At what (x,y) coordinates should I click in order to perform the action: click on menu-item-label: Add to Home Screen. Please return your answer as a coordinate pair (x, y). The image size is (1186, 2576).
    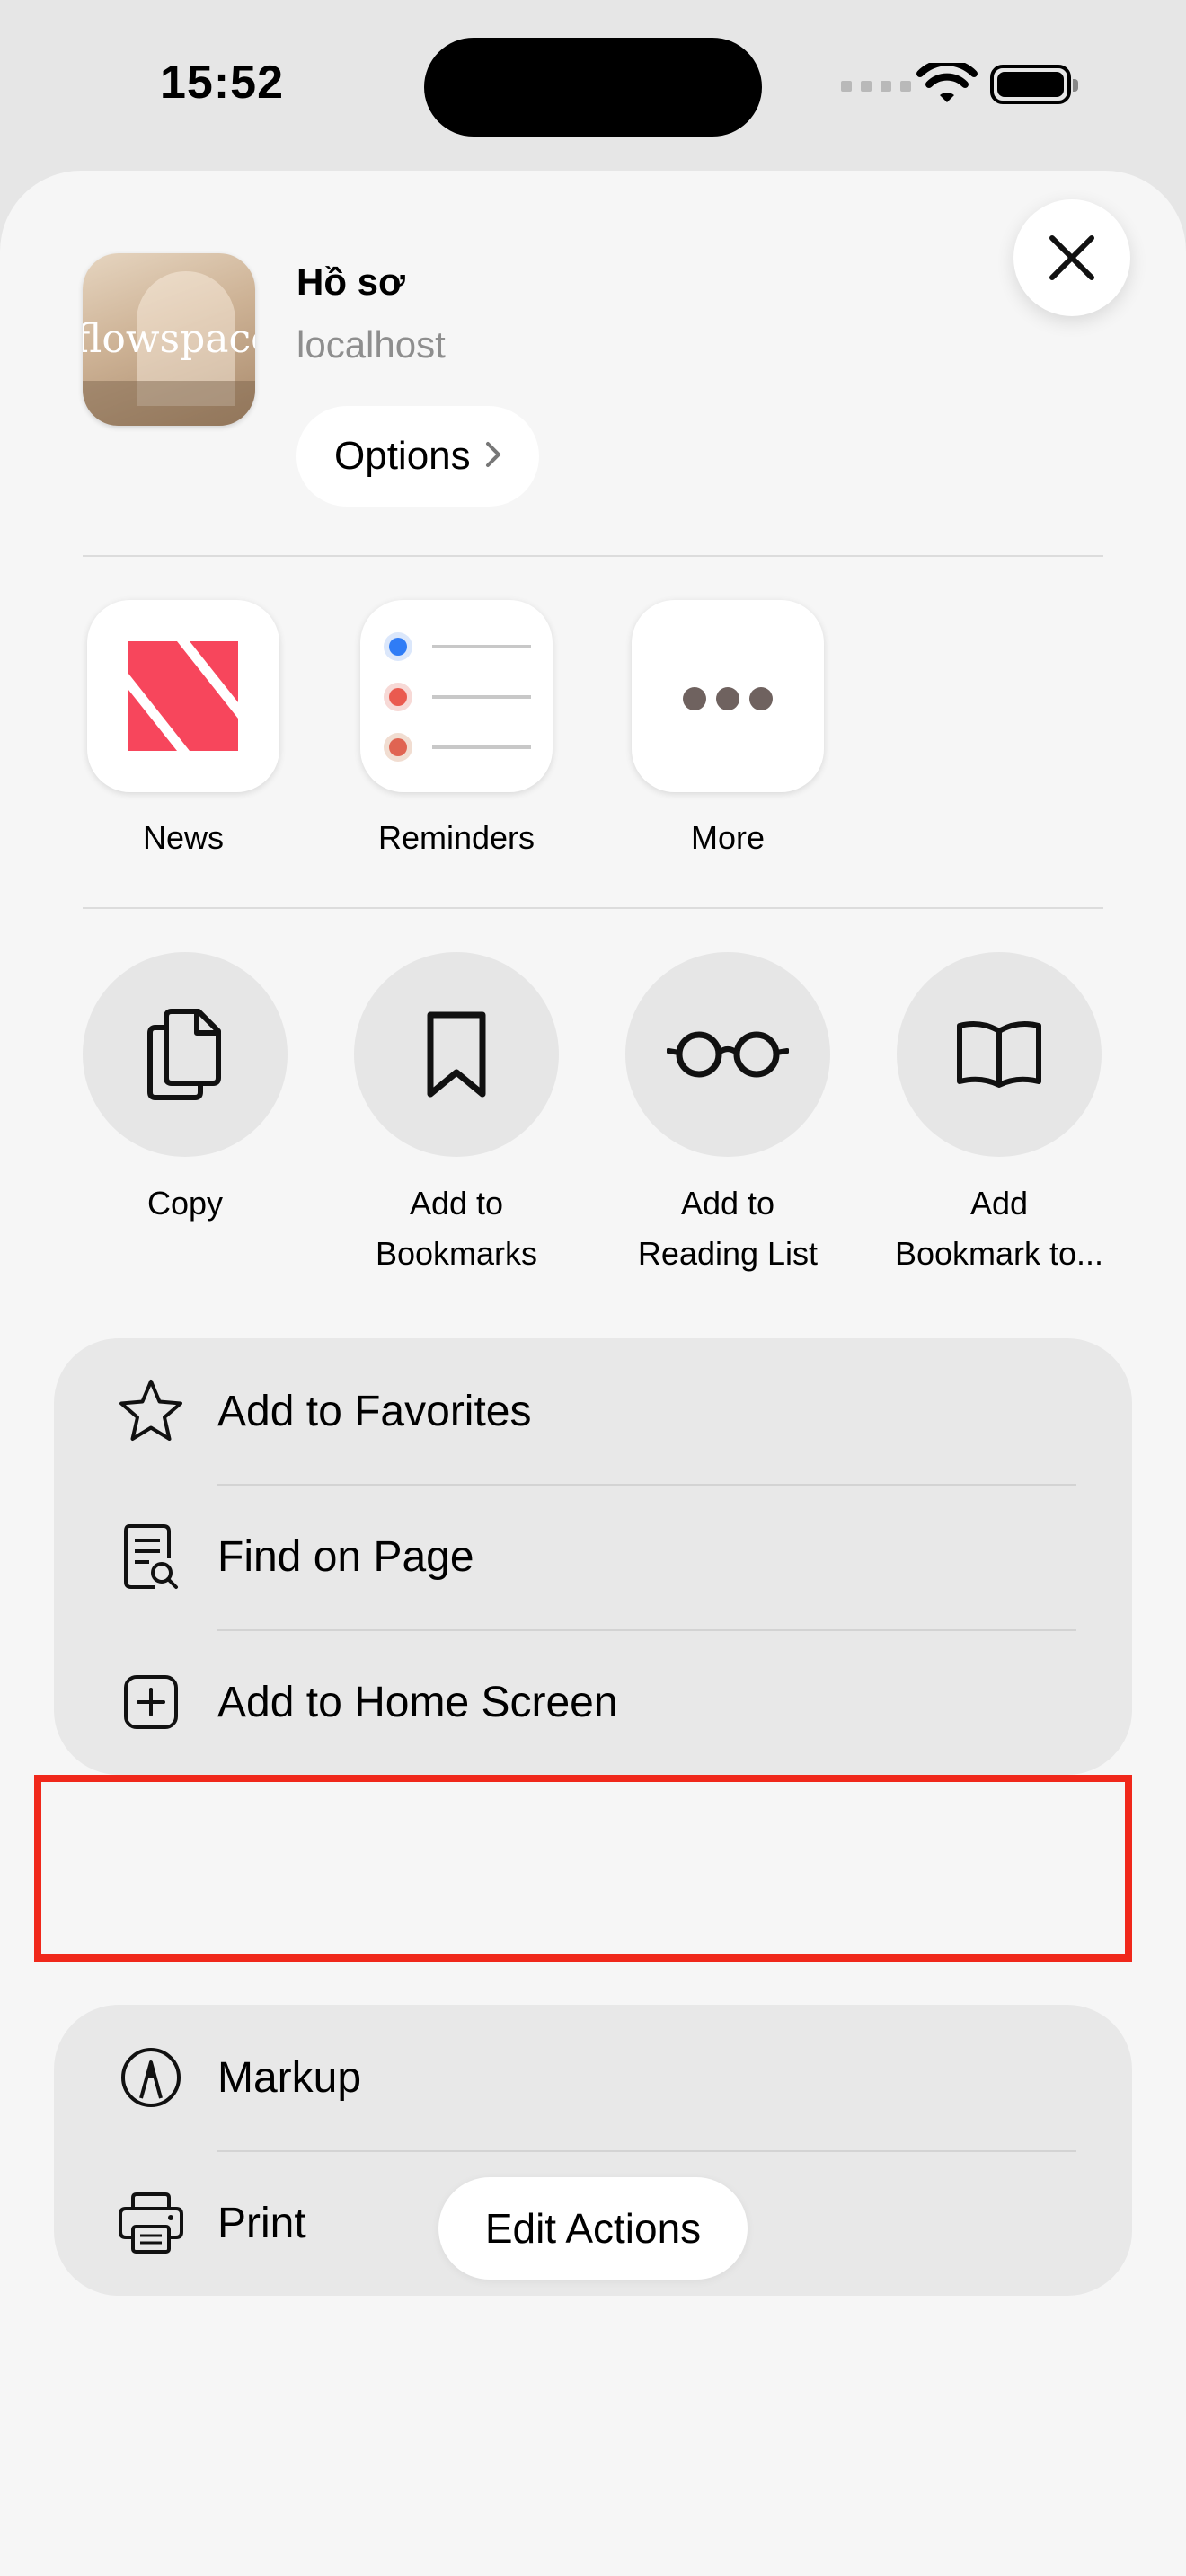
    Looking at the image, I should click on (417, 1702).